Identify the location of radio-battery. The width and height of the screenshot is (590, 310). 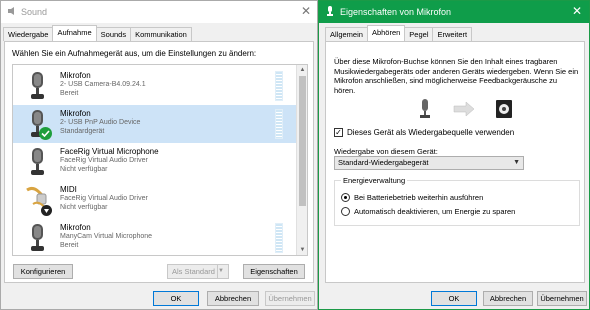
(345, 197).